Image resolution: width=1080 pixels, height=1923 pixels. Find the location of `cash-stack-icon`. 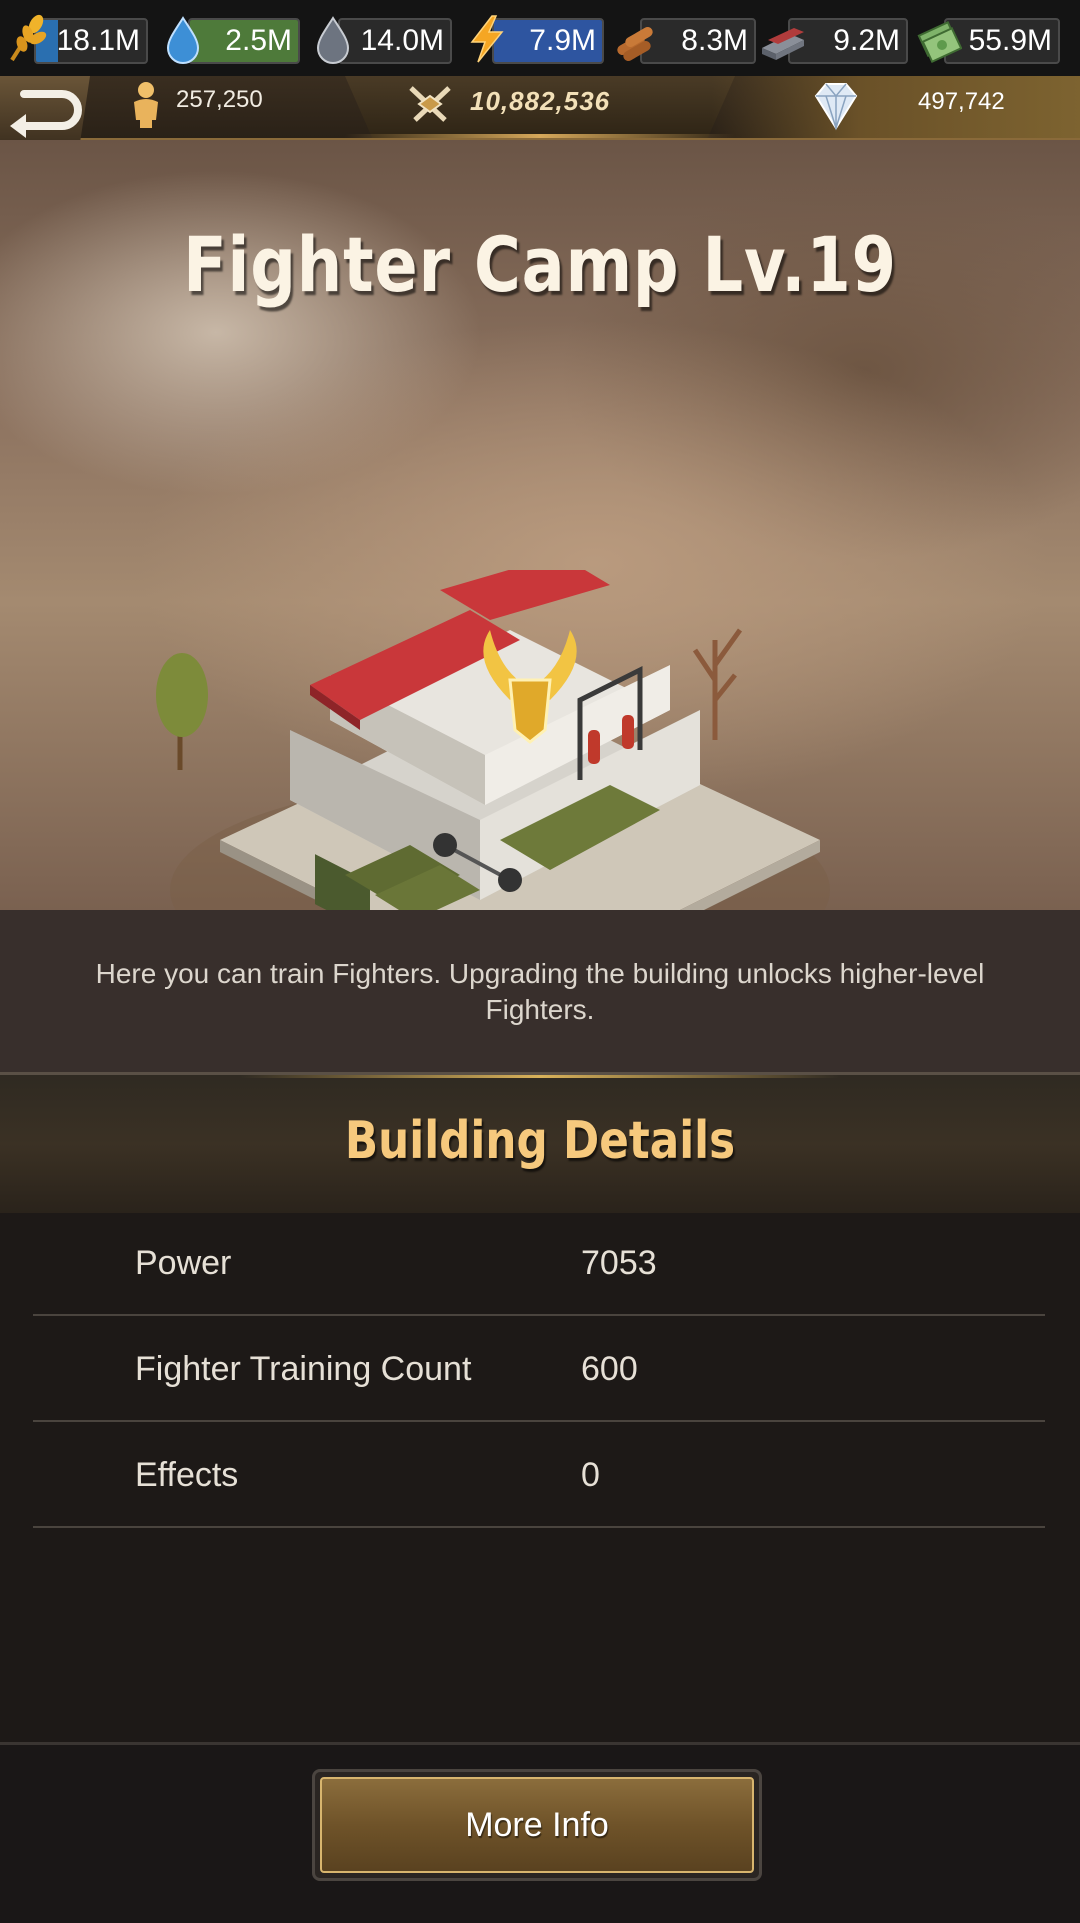

cash-stack-icon is located at coordinates (939, 42).